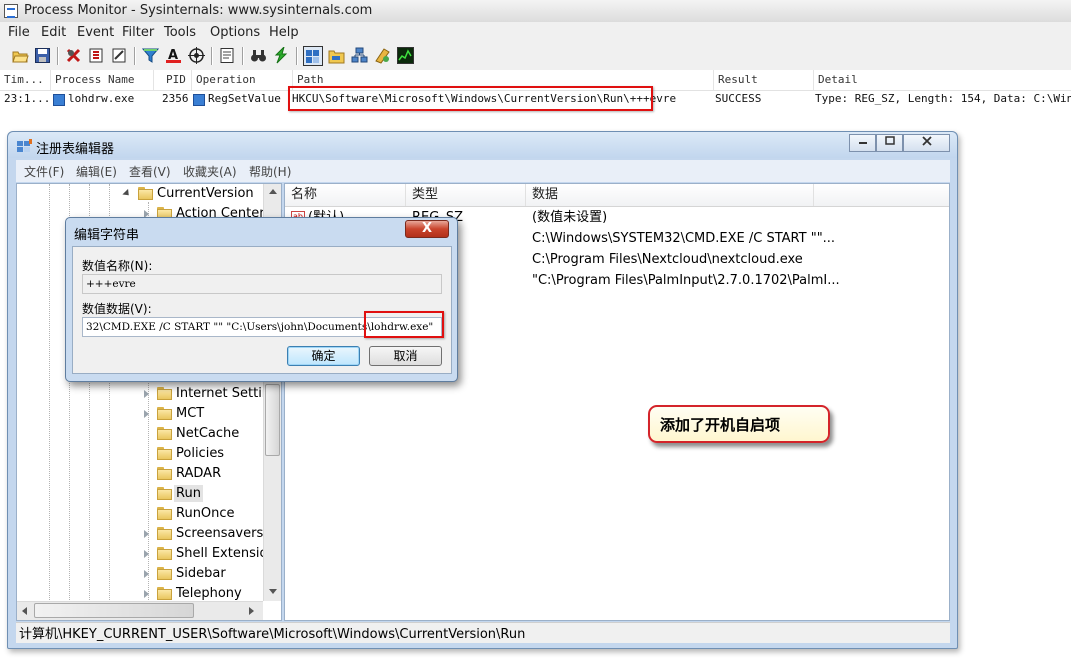  I want to click on highlight-icon: A, so click(173, 55).